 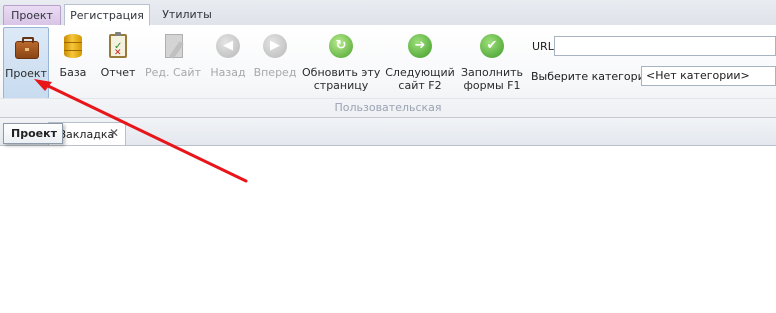 I want to click on project-button: Проект, so click(x=26, y=63).